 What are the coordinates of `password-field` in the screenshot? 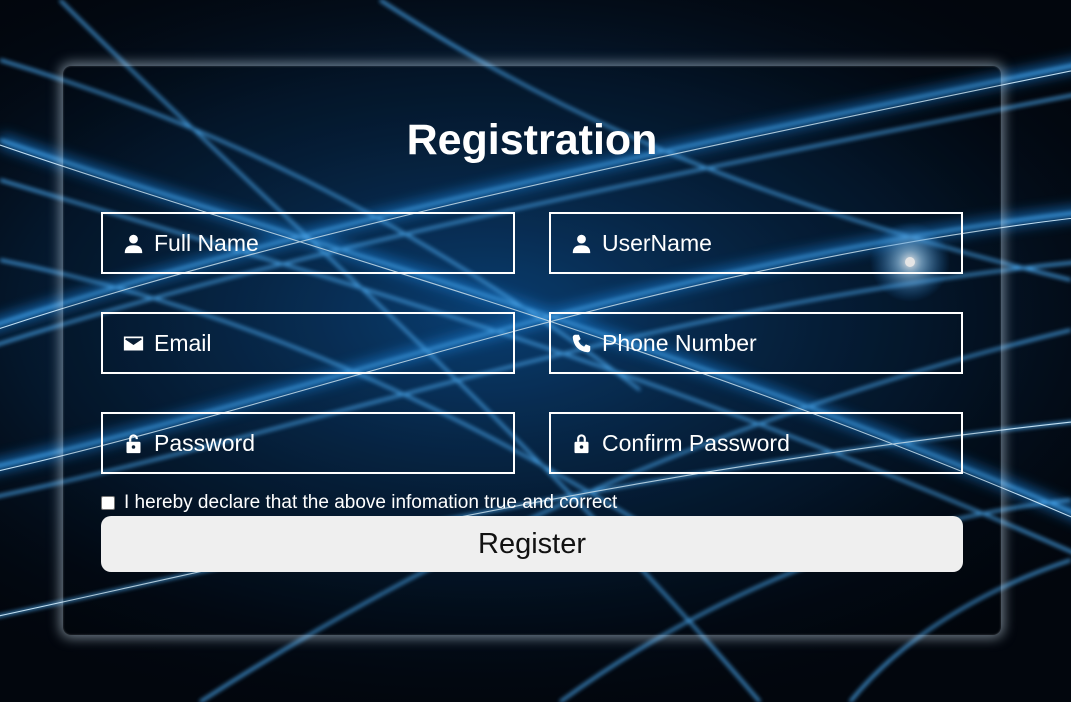 It's located at (308, 443).